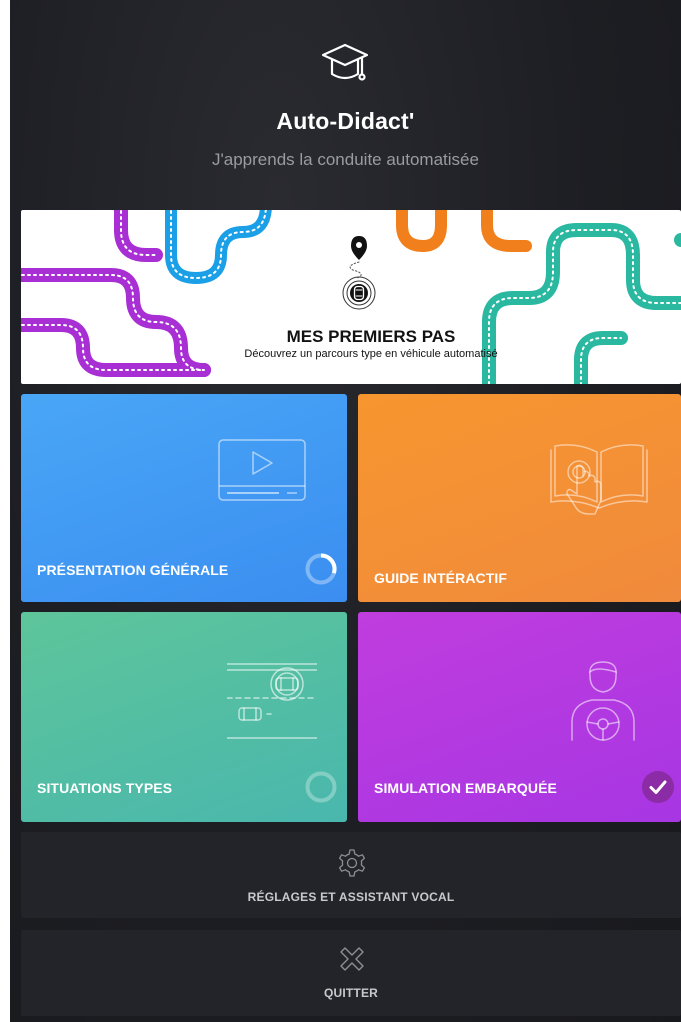 Image resolution: width=681 pixels, height=1022 pixels. I want to click on tile-situations-types: SITUATIONS TYPES, so click(184, 717).